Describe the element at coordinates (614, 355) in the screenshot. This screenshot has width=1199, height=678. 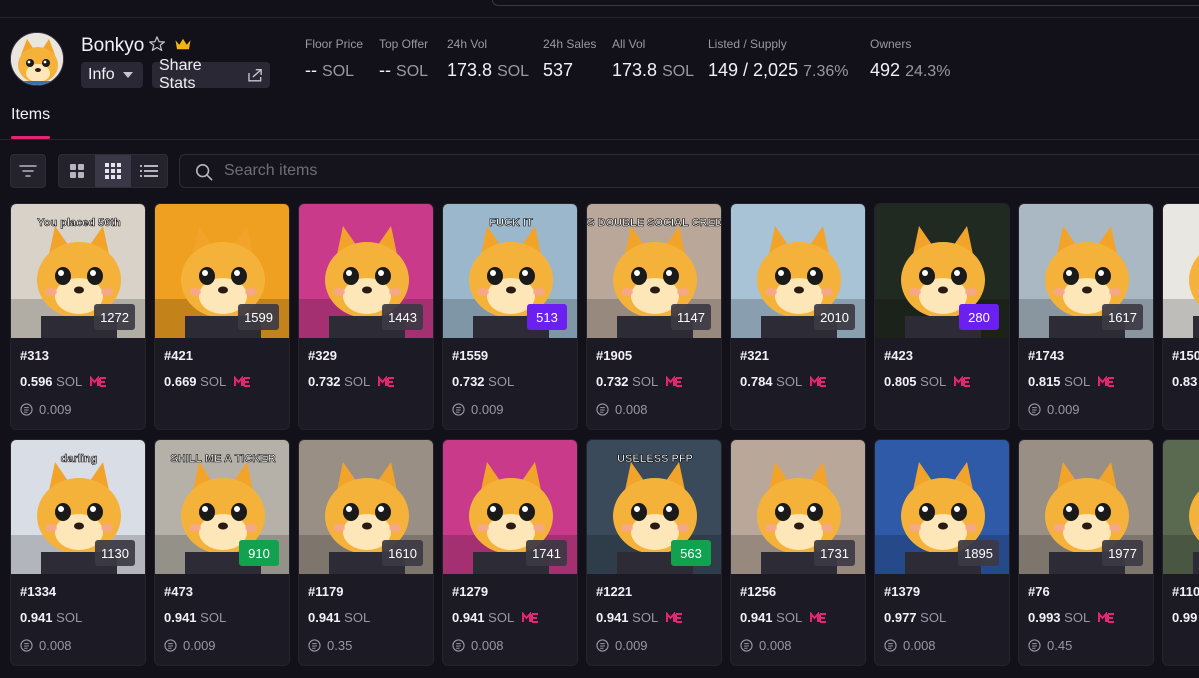
I see `nft-number: #1905` at that location.